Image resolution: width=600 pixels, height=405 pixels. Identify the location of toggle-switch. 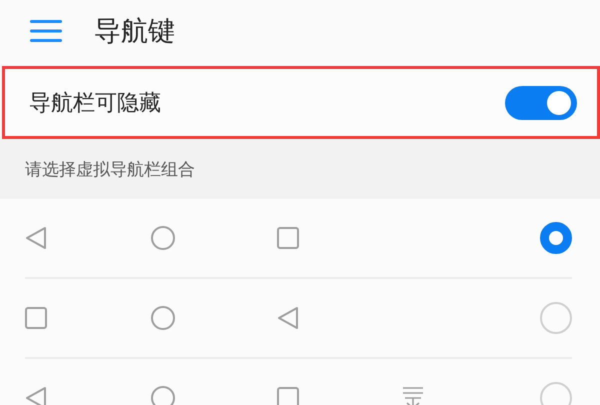
(541, 103).